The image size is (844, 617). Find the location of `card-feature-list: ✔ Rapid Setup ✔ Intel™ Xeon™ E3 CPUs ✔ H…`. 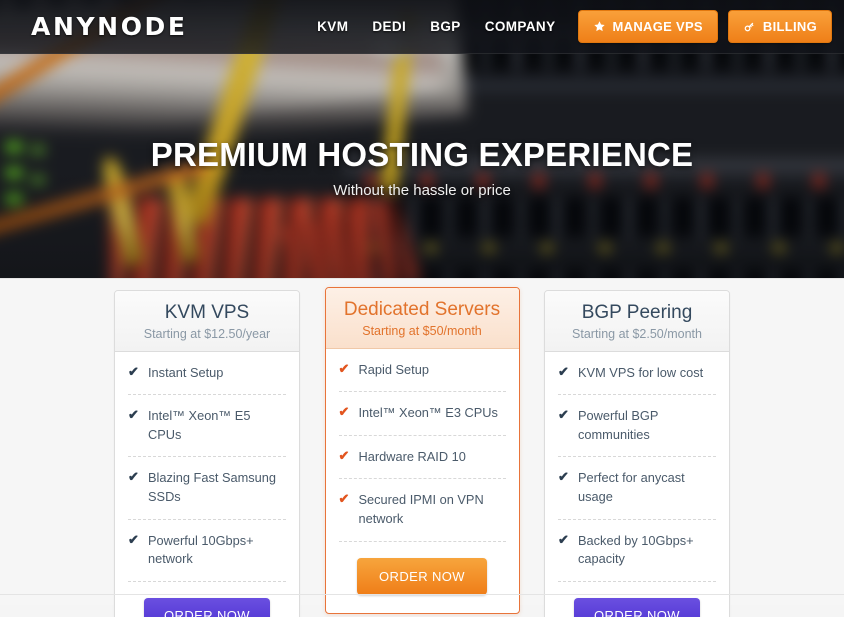

card-feature-list: ✔ Rapid Setup ✔ Intel™ Xeon™ E3 CPUs ✔ H… is located at coordinates (422, 445).